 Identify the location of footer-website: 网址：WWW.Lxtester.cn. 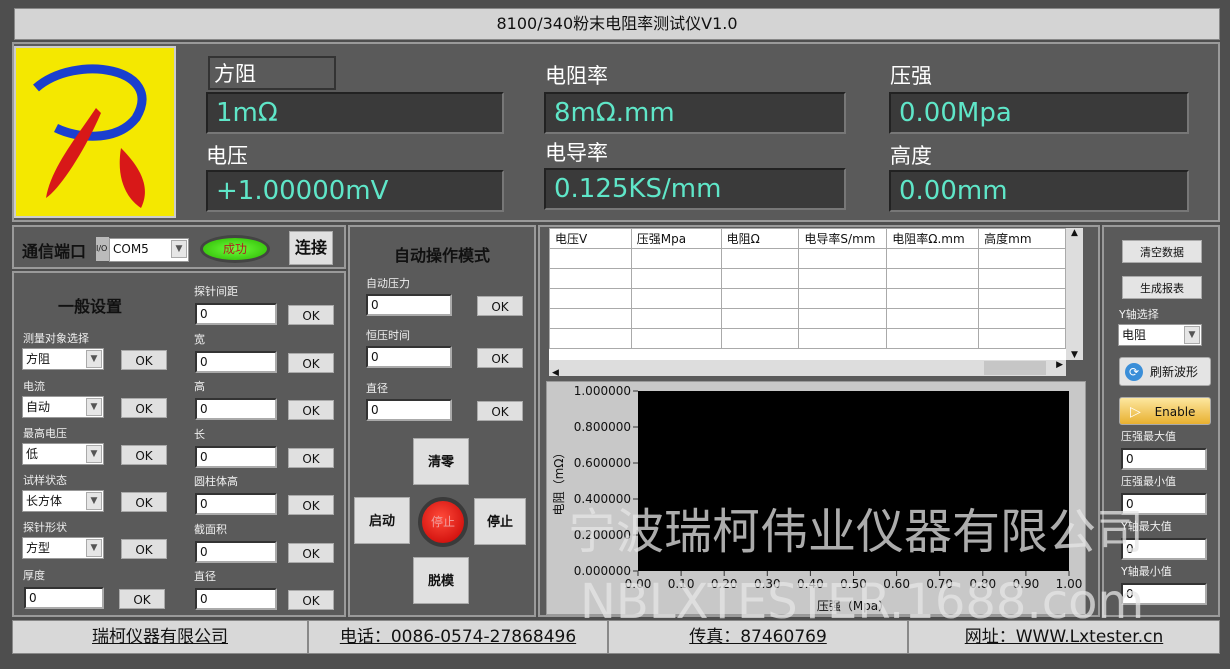
(1064, 637).